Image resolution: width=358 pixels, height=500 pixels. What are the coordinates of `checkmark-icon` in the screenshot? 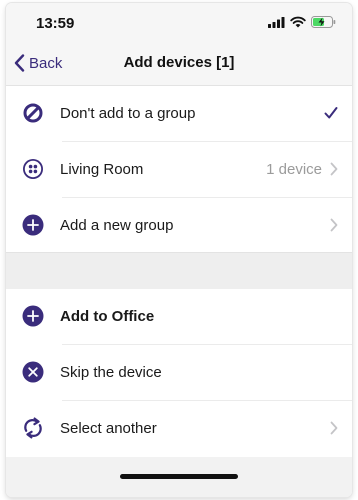 It's located at (331, 113).